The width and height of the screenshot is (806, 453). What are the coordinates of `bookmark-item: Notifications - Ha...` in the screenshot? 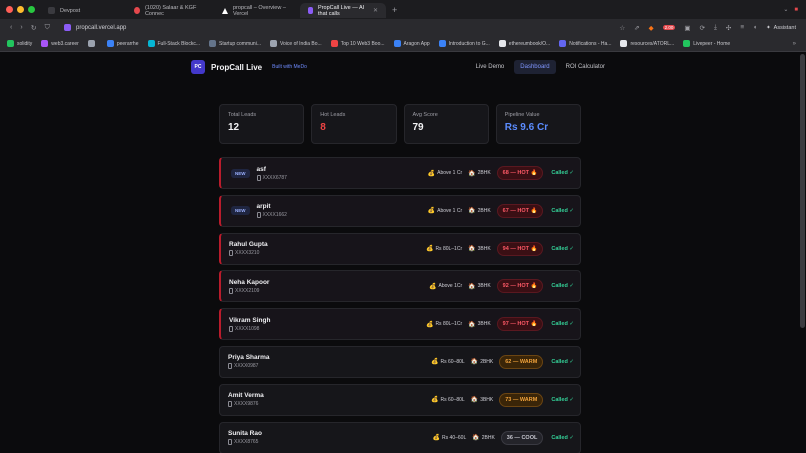 It's located at (585, 43).